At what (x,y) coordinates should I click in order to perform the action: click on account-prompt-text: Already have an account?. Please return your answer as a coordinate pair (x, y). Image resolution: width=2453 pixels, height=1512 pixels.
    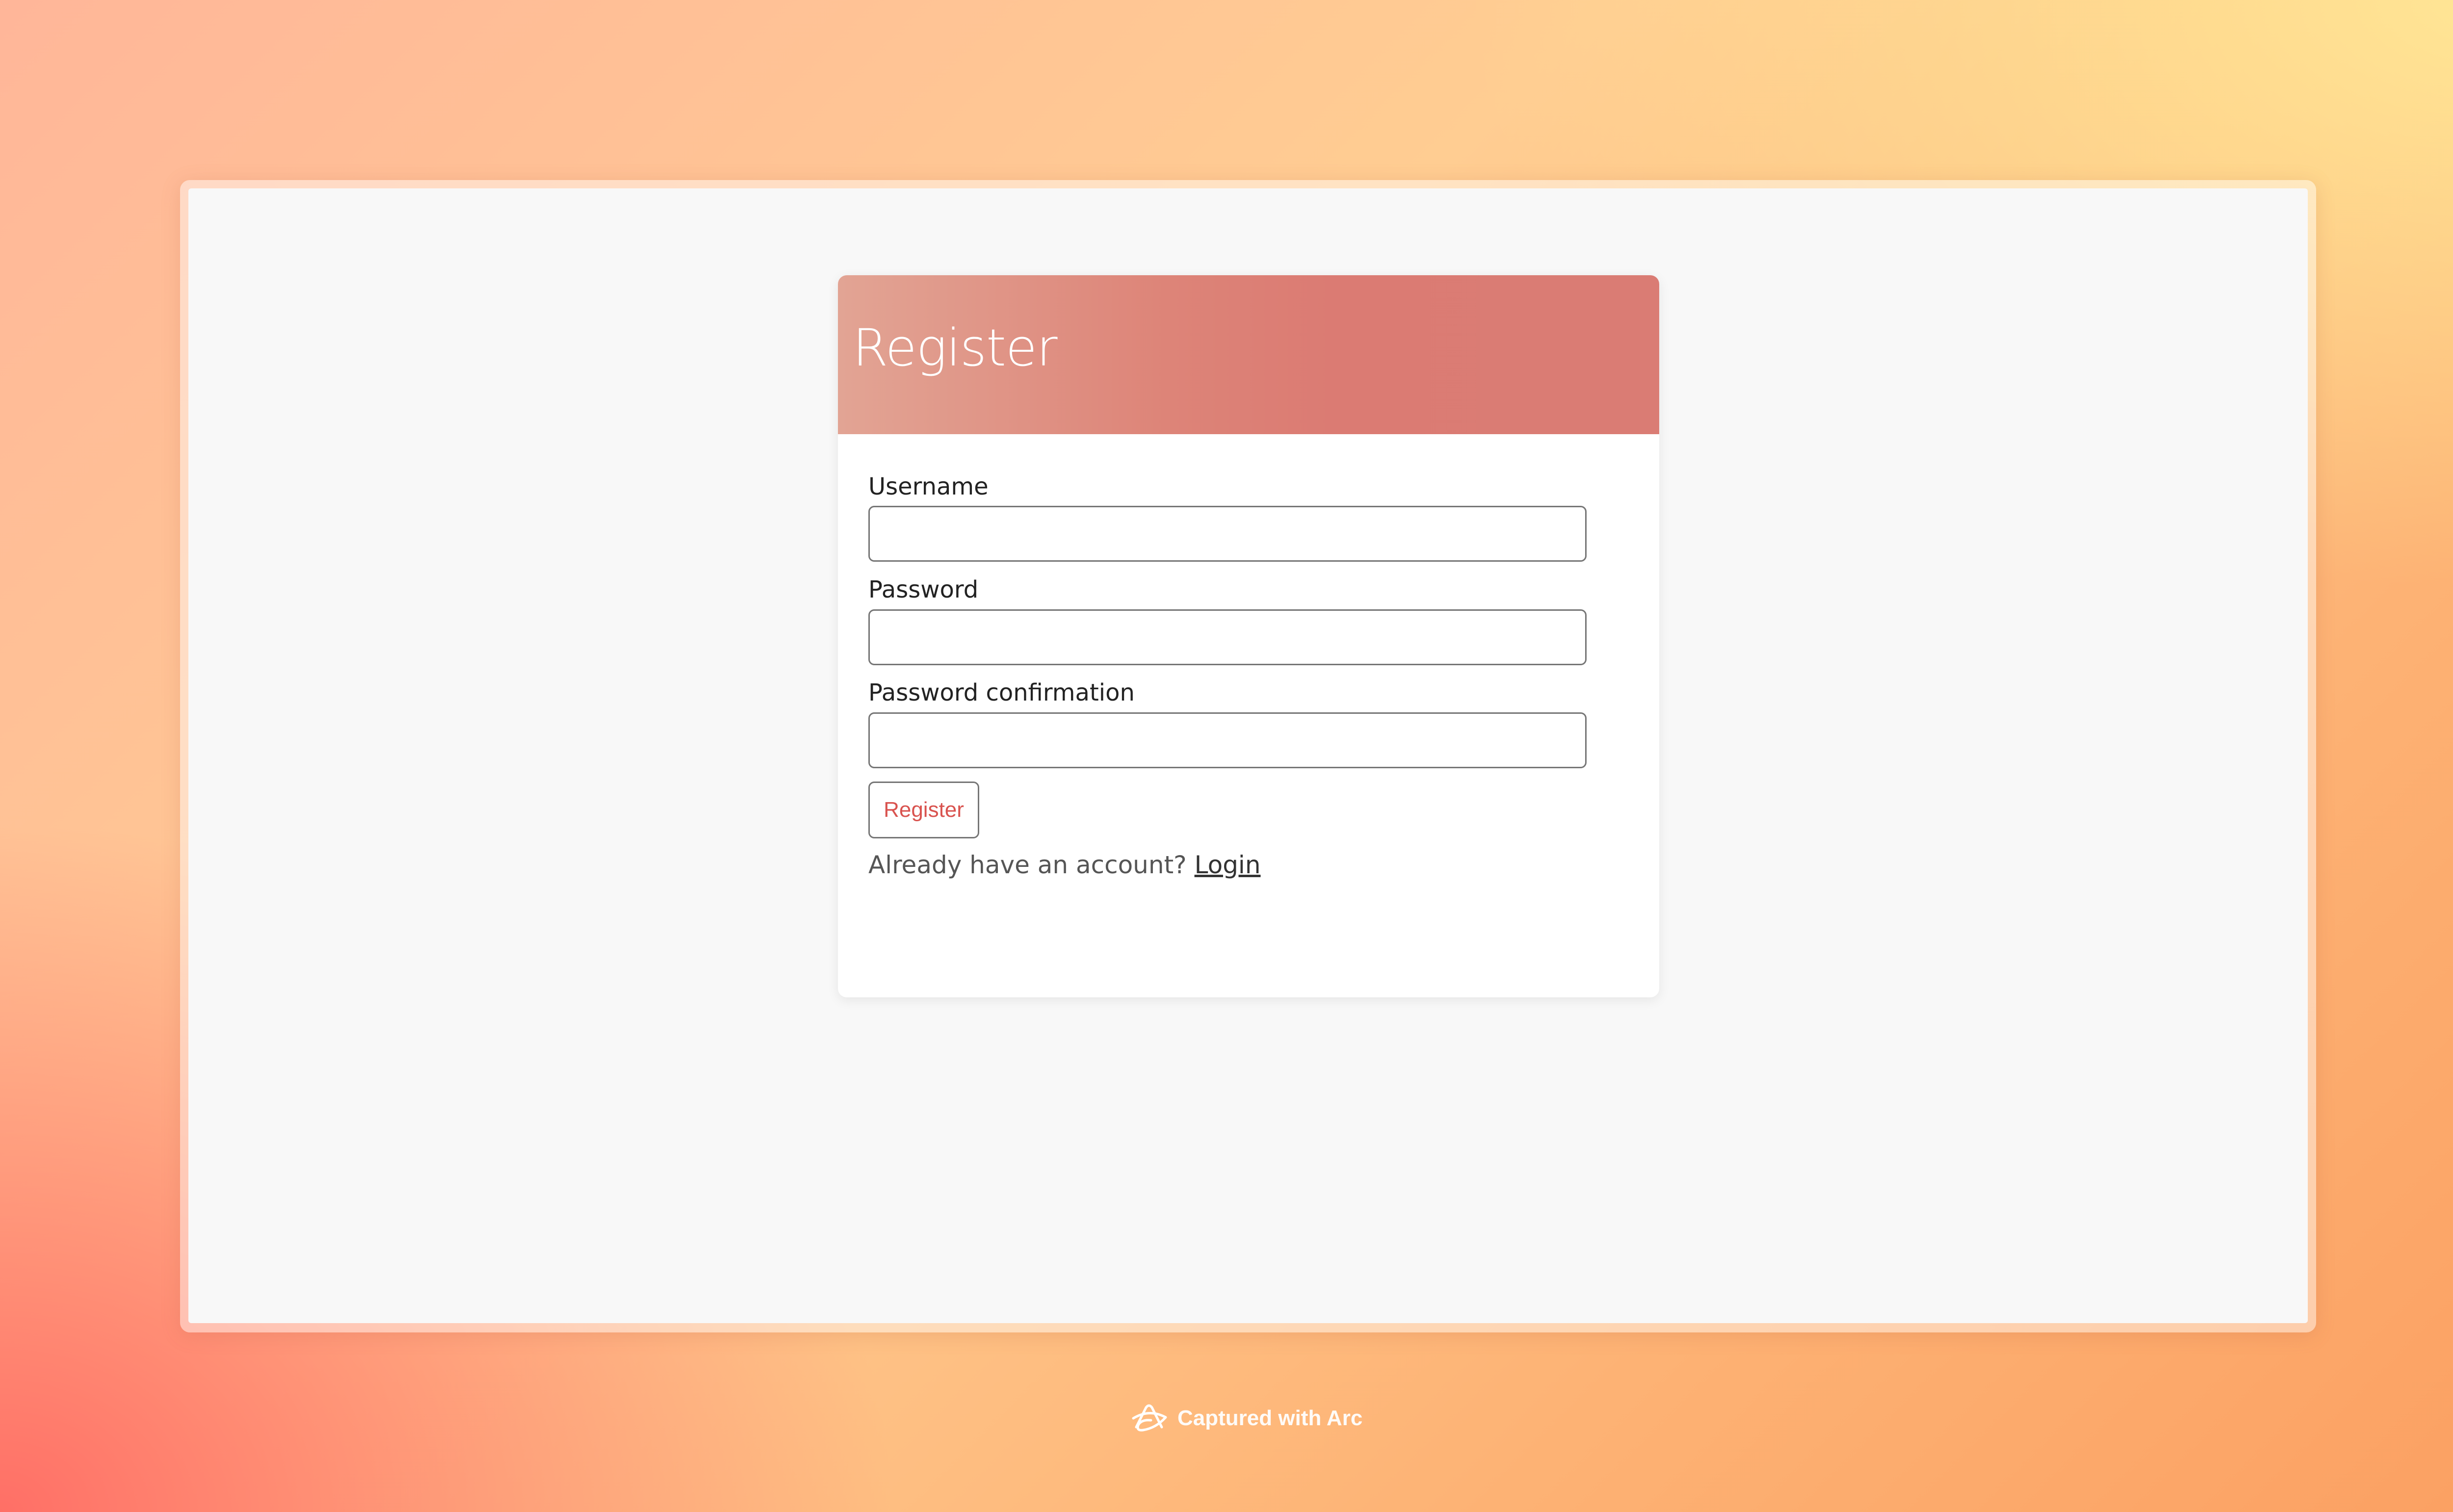
    Looking at the image, I should click on (1027, 865).